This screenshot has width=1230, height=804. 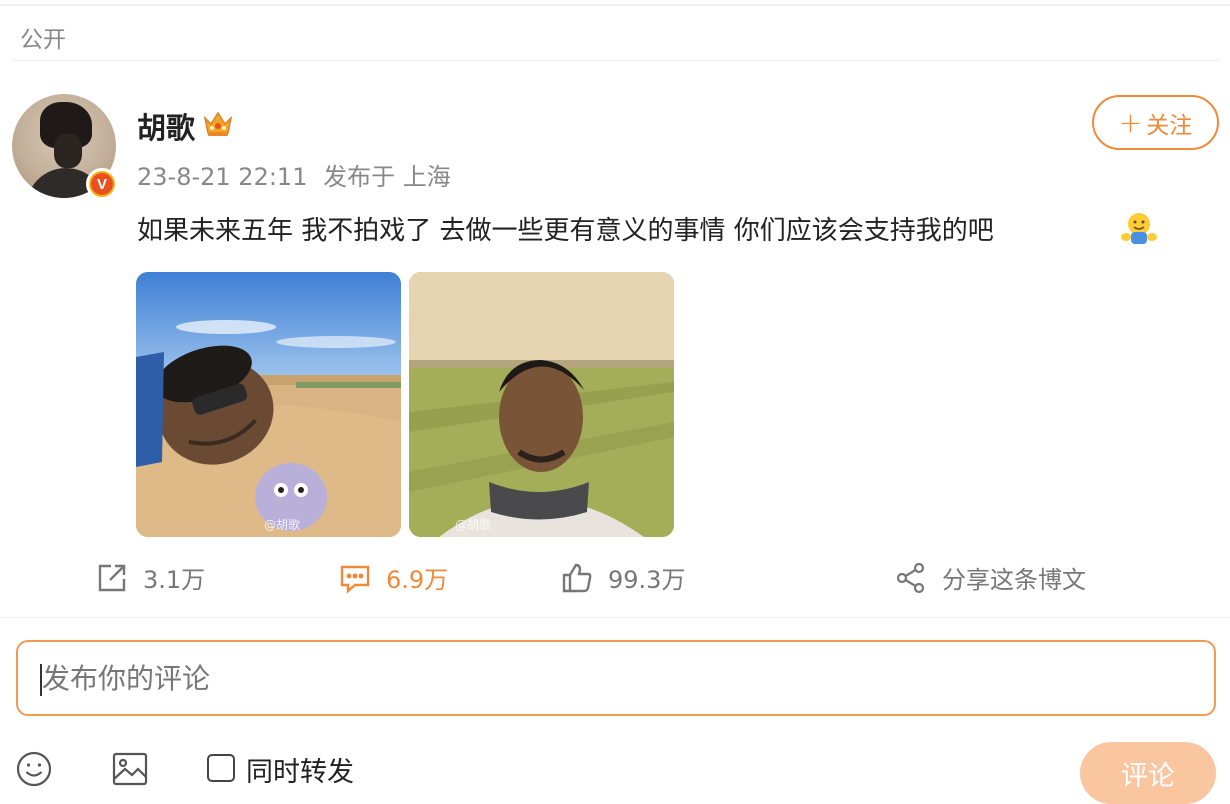 I want to click on desert-photo, so click(x=268, y=404).